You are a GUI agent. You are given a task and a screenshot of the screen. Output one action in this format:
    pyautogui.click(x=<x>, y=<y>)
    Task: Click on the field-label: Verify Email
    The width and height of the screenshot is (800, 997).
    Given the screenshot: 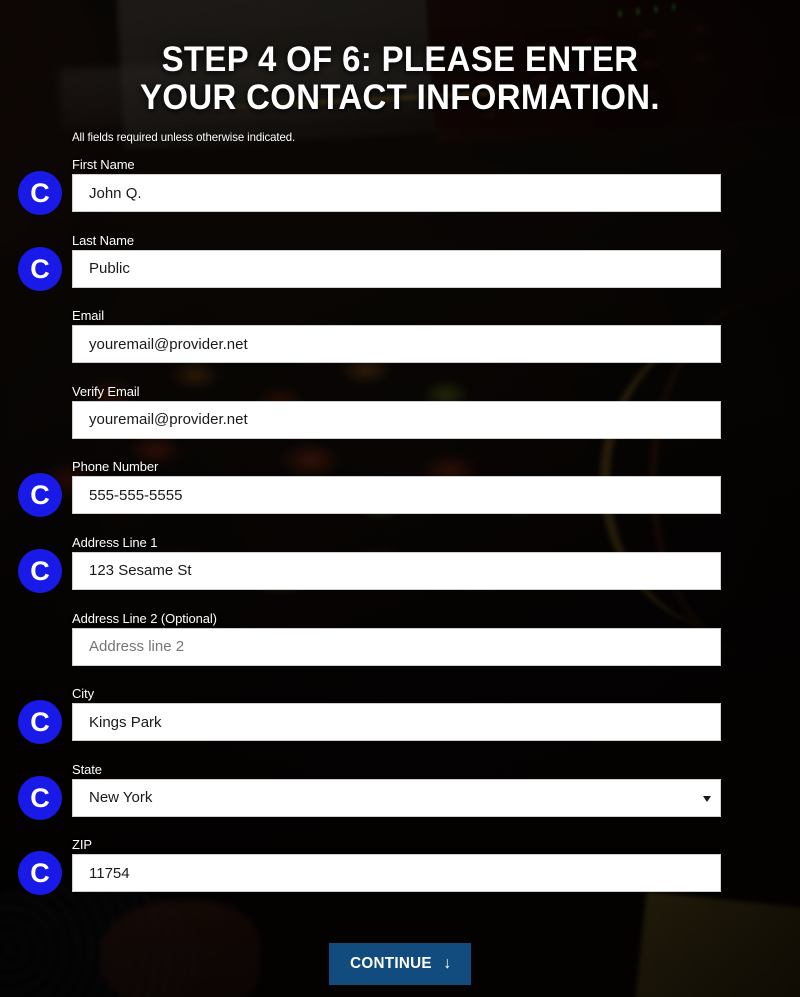 What is the action you would take?
    pyautogui.click(x=106, y=391)
    